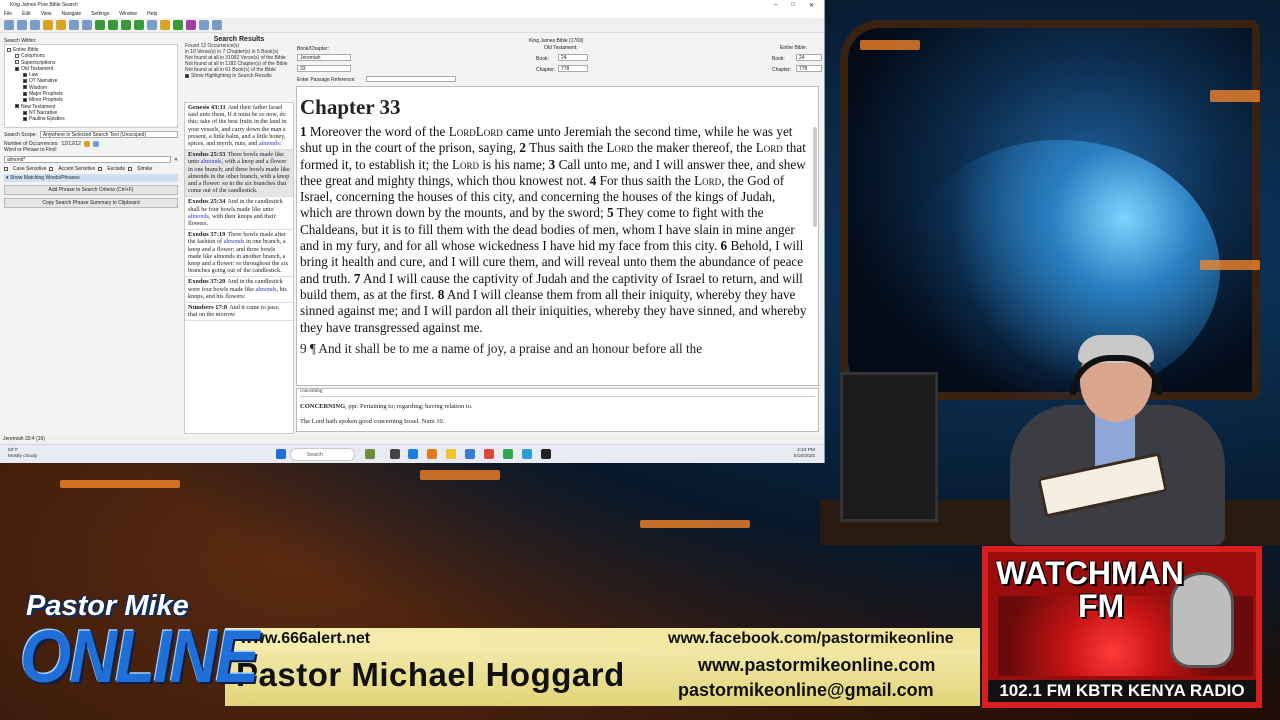  Describe the element at coordinates (552, 164) in the screenshot. I see `verse-number: 3` at that location.